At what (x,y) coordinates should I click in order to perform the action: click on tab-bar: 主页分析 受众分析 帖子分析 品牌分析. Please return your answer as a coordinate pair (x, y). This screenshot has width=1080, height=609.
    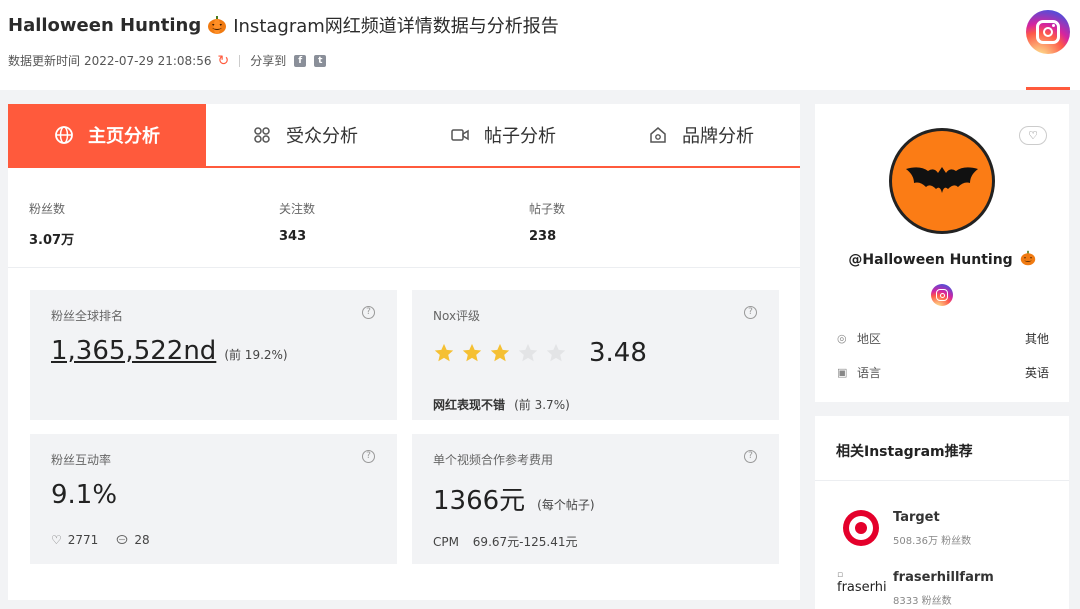
    Looking at the image, I should click on (404, 136).